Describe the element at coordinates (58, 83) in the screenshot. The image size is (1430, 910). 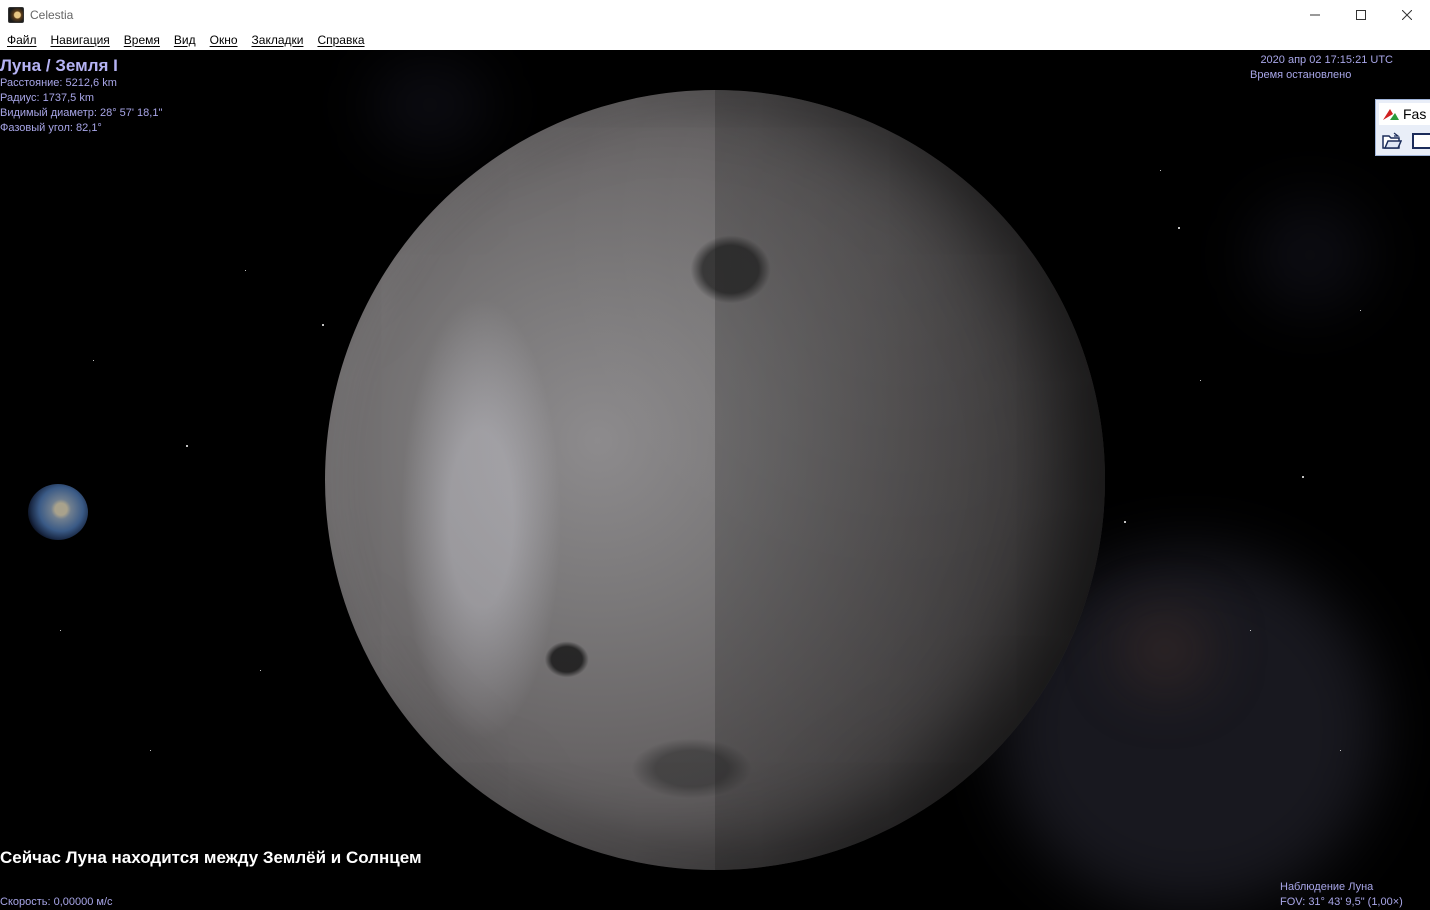
I see `distance-readout: Расстояние: 5212,6 km` at that location.